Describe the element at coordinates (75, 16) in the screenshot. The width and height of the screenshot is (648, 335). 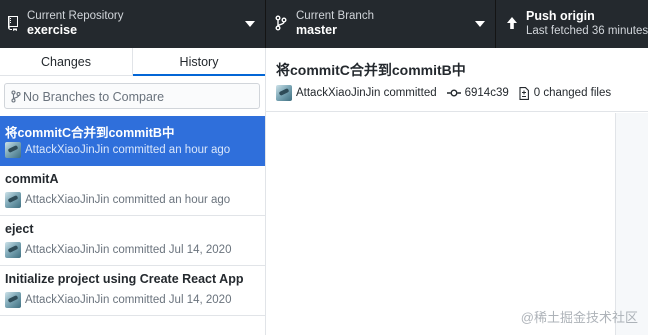
I see `repository-label: Current Repository` at that location.